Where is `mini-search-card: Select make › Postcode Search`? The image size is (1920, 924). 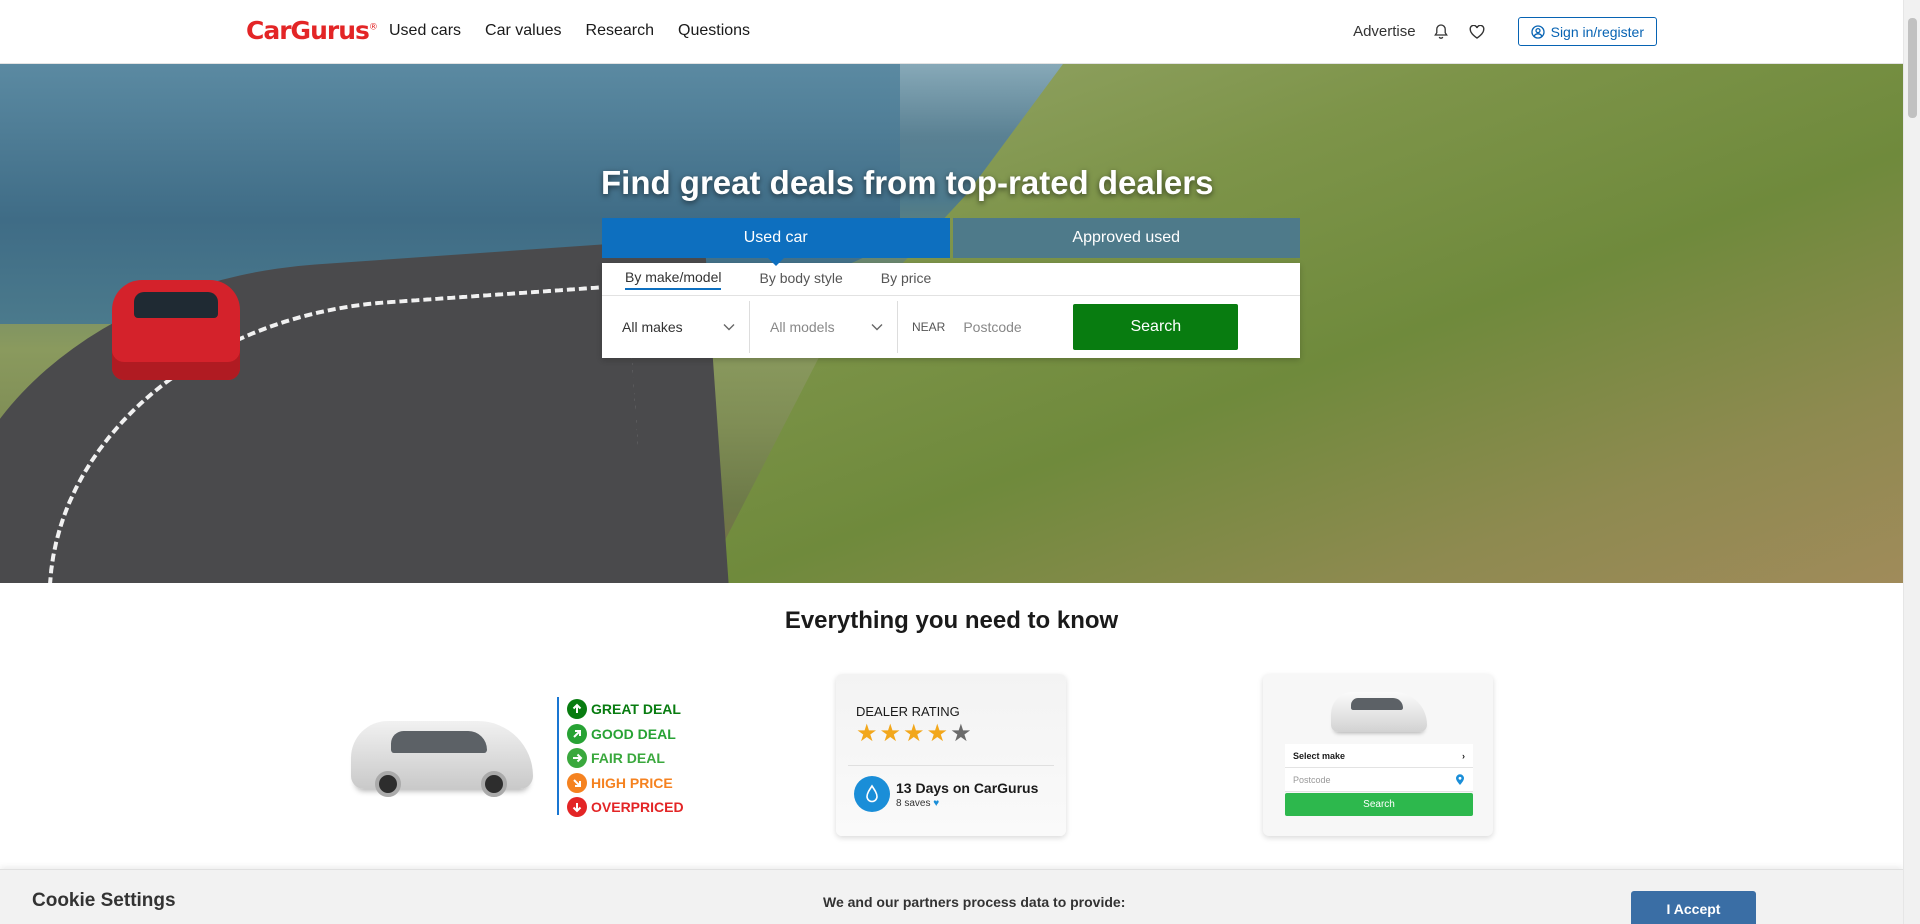
mini-search-card: Select make › Postcode Search is located at coordinates (1378, 755).